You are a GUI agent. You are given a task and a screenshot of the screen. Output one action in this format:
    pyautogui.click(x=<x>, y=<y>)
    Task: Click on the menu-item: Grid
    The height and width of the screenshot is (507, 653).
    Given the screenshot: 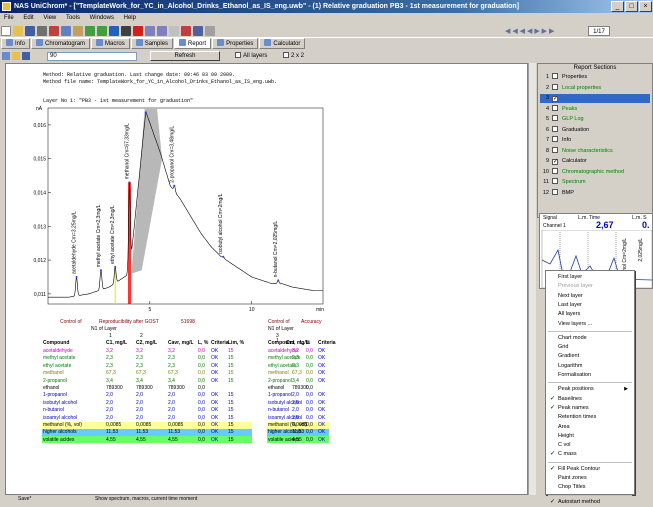 What is the action you would take?
    pyautogui.click(x=590, y=347)
    